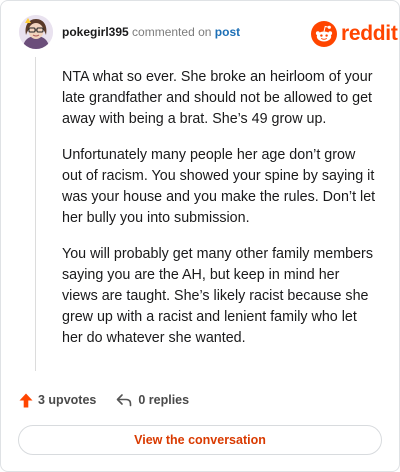 This screenshot has height=472, width=400. I want to click on upvote-count: 3 upvotes, so click(67, 400).